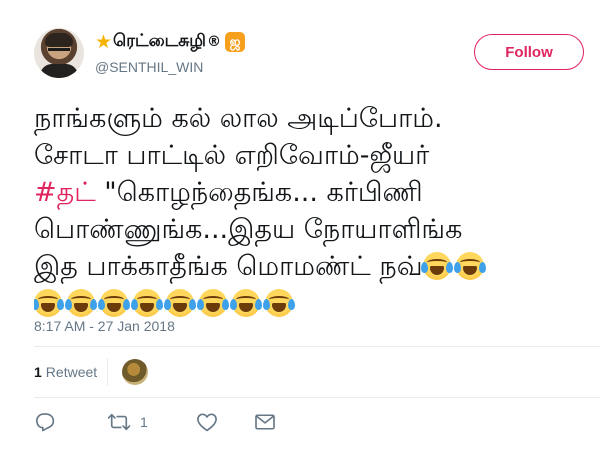 The width and height of the screenshot is (600, 450). I want to click on message-button, so click(265, 422).